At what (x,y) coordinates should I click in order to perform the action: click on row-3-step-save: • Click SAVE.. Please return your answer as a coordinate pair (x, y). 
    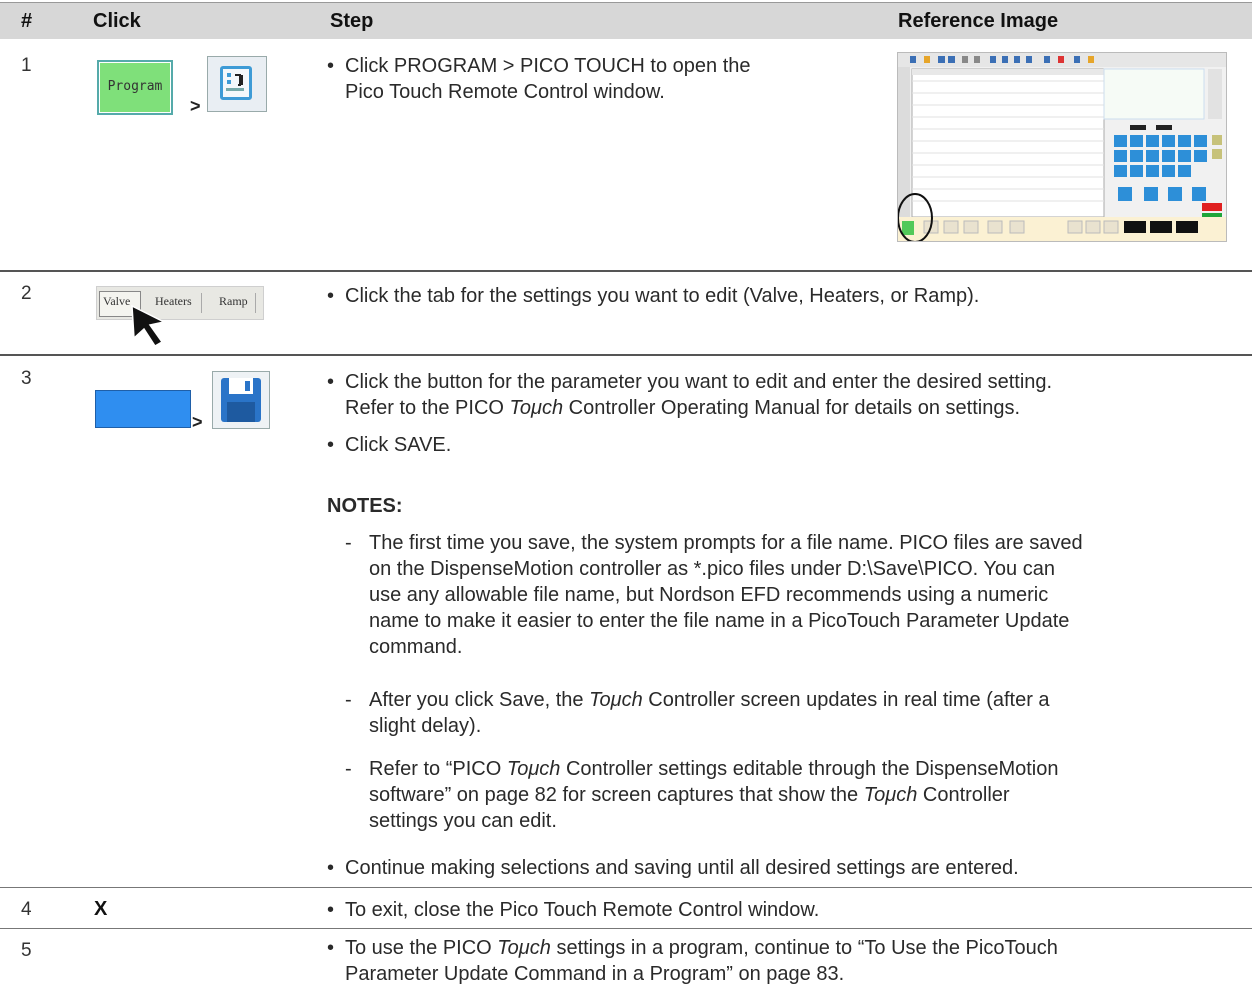
    Looking at the image, I should click on (389, 445).